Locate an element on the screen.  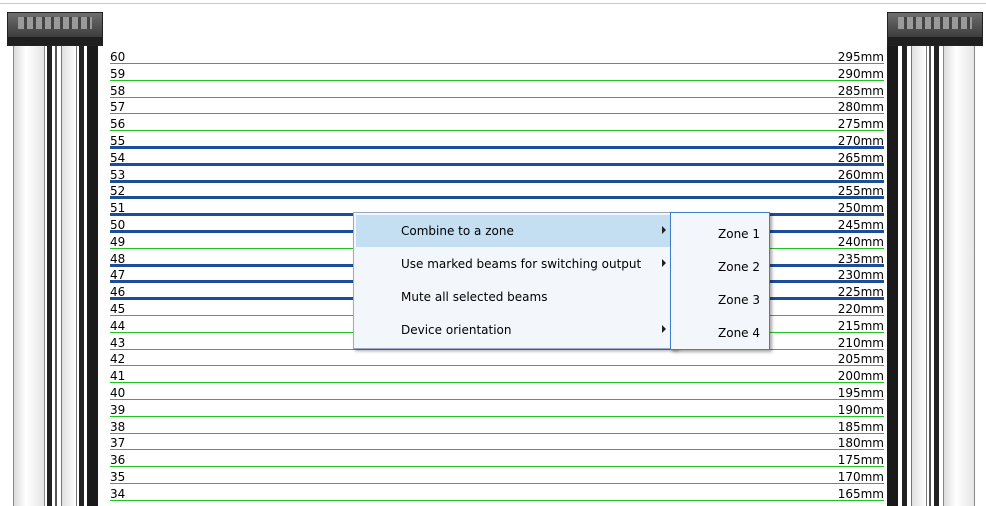
beam-height: 260mm is located at coordinates (860, 174).